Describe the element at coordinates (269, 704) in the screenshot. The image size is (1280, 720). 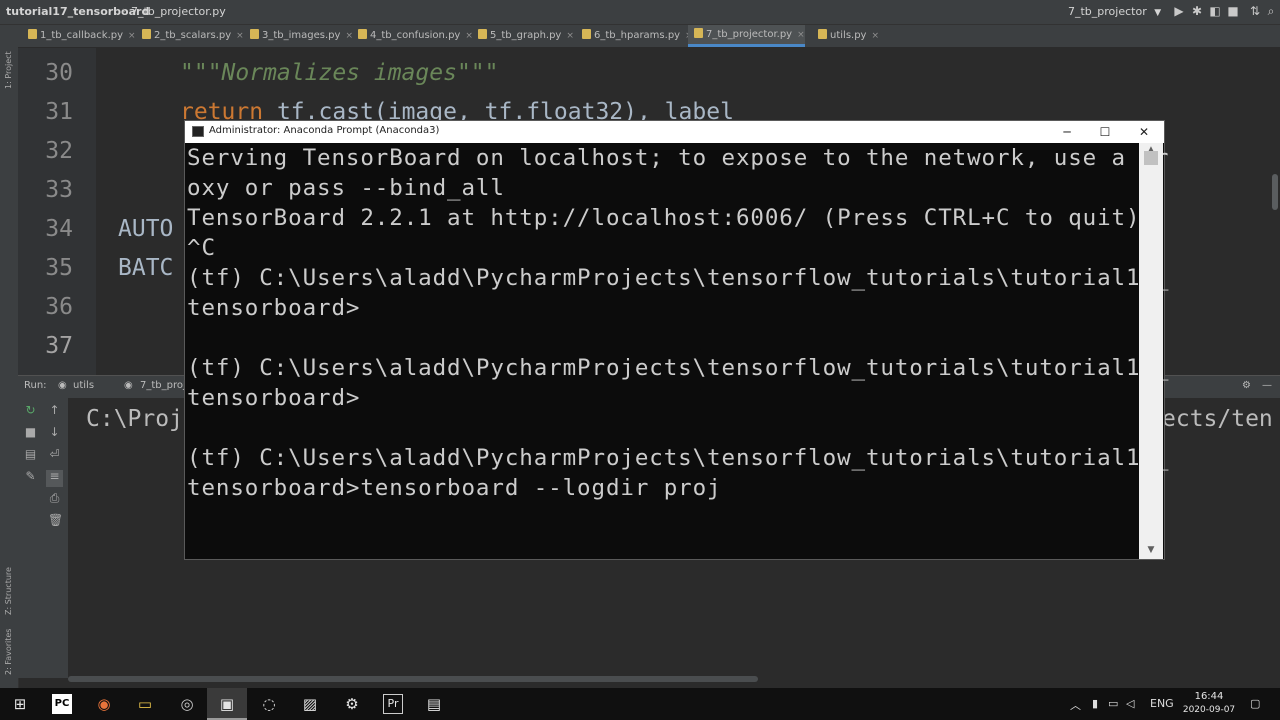
I see `obs-icon: ◌` at that location.